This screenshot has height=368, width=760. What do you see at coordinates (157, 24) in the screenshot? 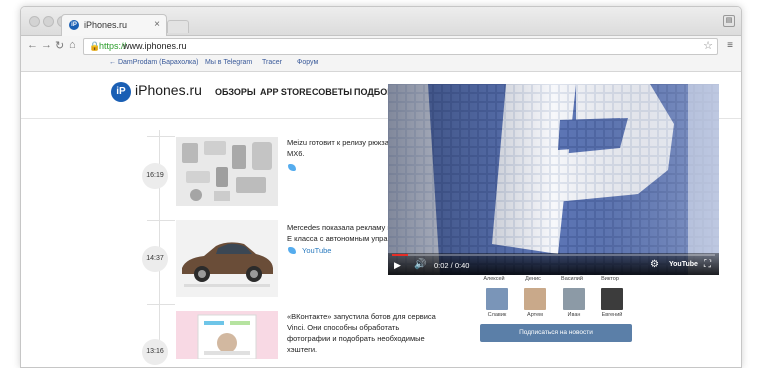
I see `tab-close-icon: ×` at bounding box center [157, 24].